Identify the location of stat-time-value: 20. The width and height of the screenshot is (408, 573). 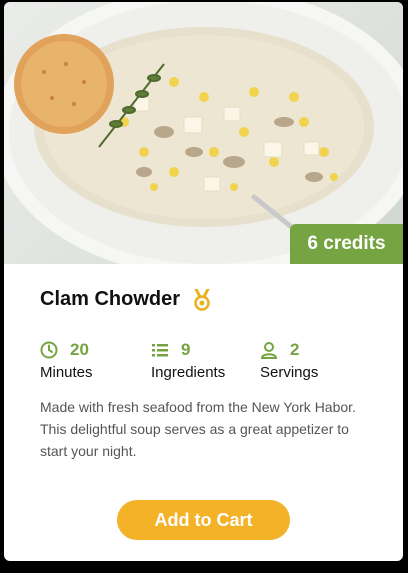
(79, 349).